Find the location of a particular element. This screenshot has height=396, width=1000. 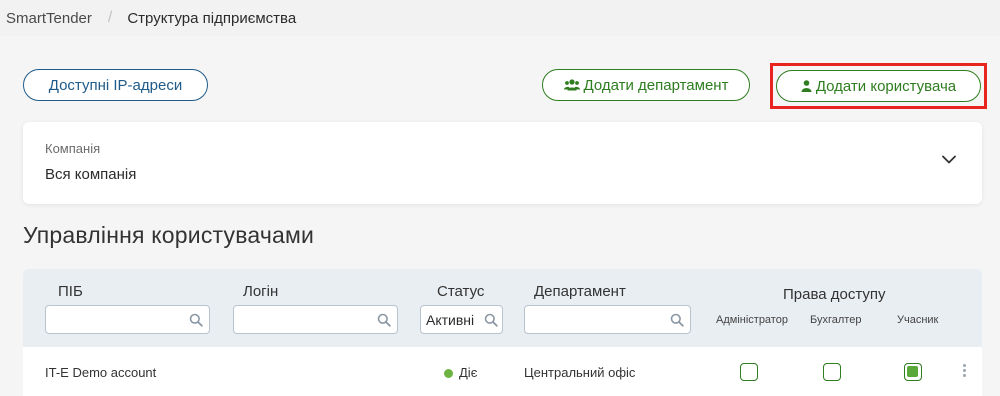

name-filter-input is located at coordinates (127, 319).